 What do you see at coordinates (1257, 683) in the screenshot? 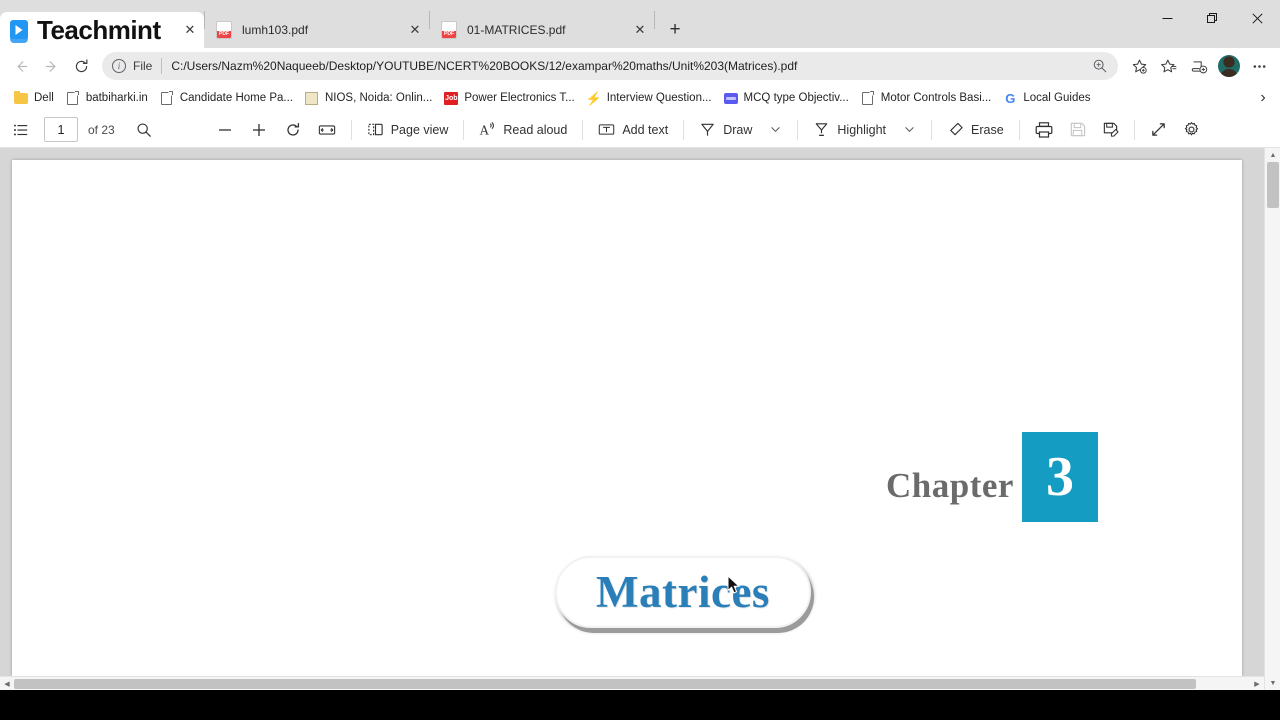
I see `scroll-right-arrow-icon: ▶` at bounding box center [1257, 683].